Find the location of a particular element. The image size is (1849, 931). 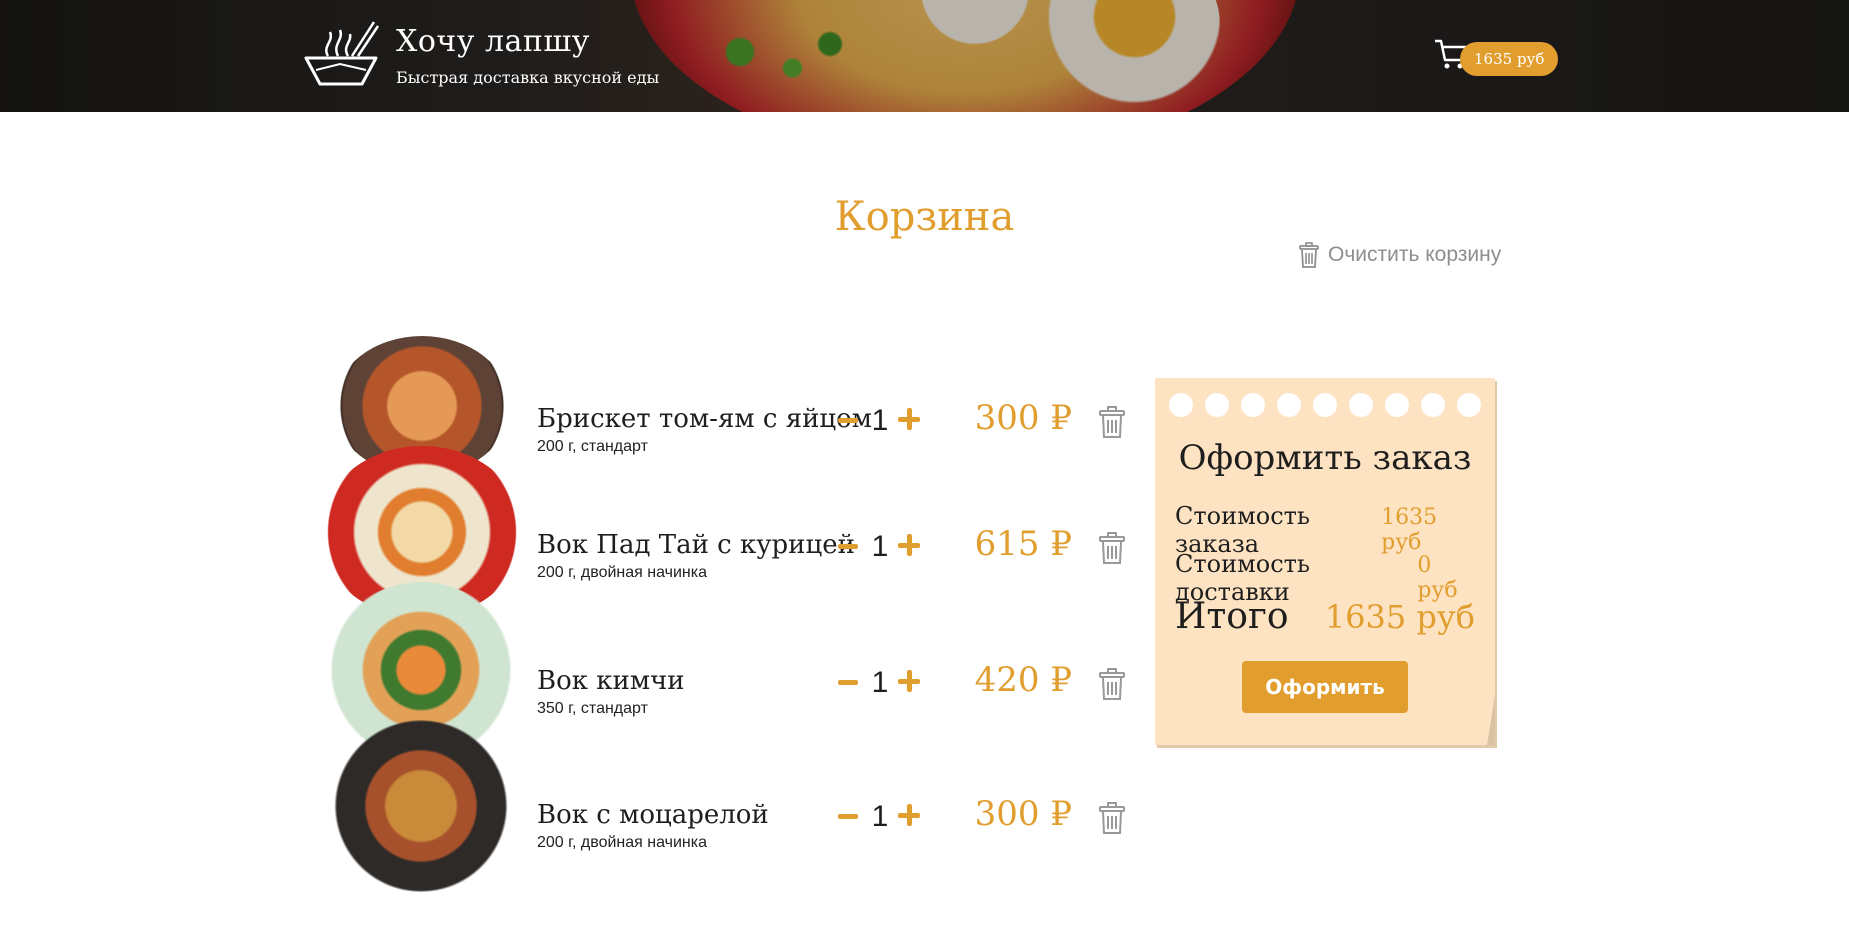

page-title: Корзина is located at coordinates (924, 217).